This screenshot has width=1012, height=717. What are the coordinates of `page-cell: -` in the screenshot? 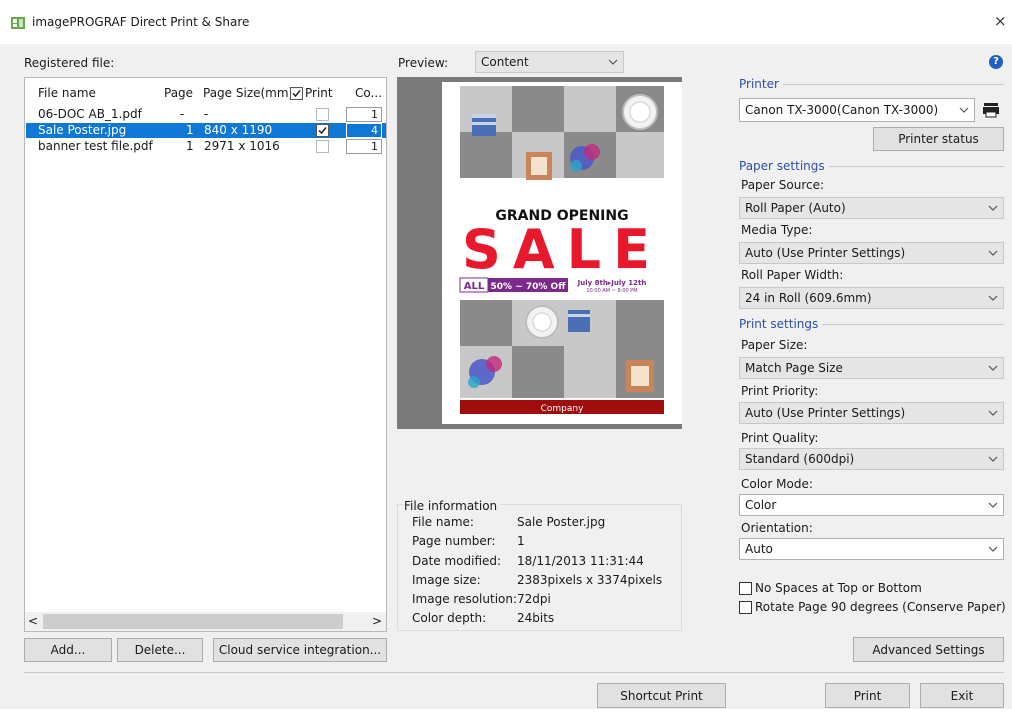 It's located at (182, 114).